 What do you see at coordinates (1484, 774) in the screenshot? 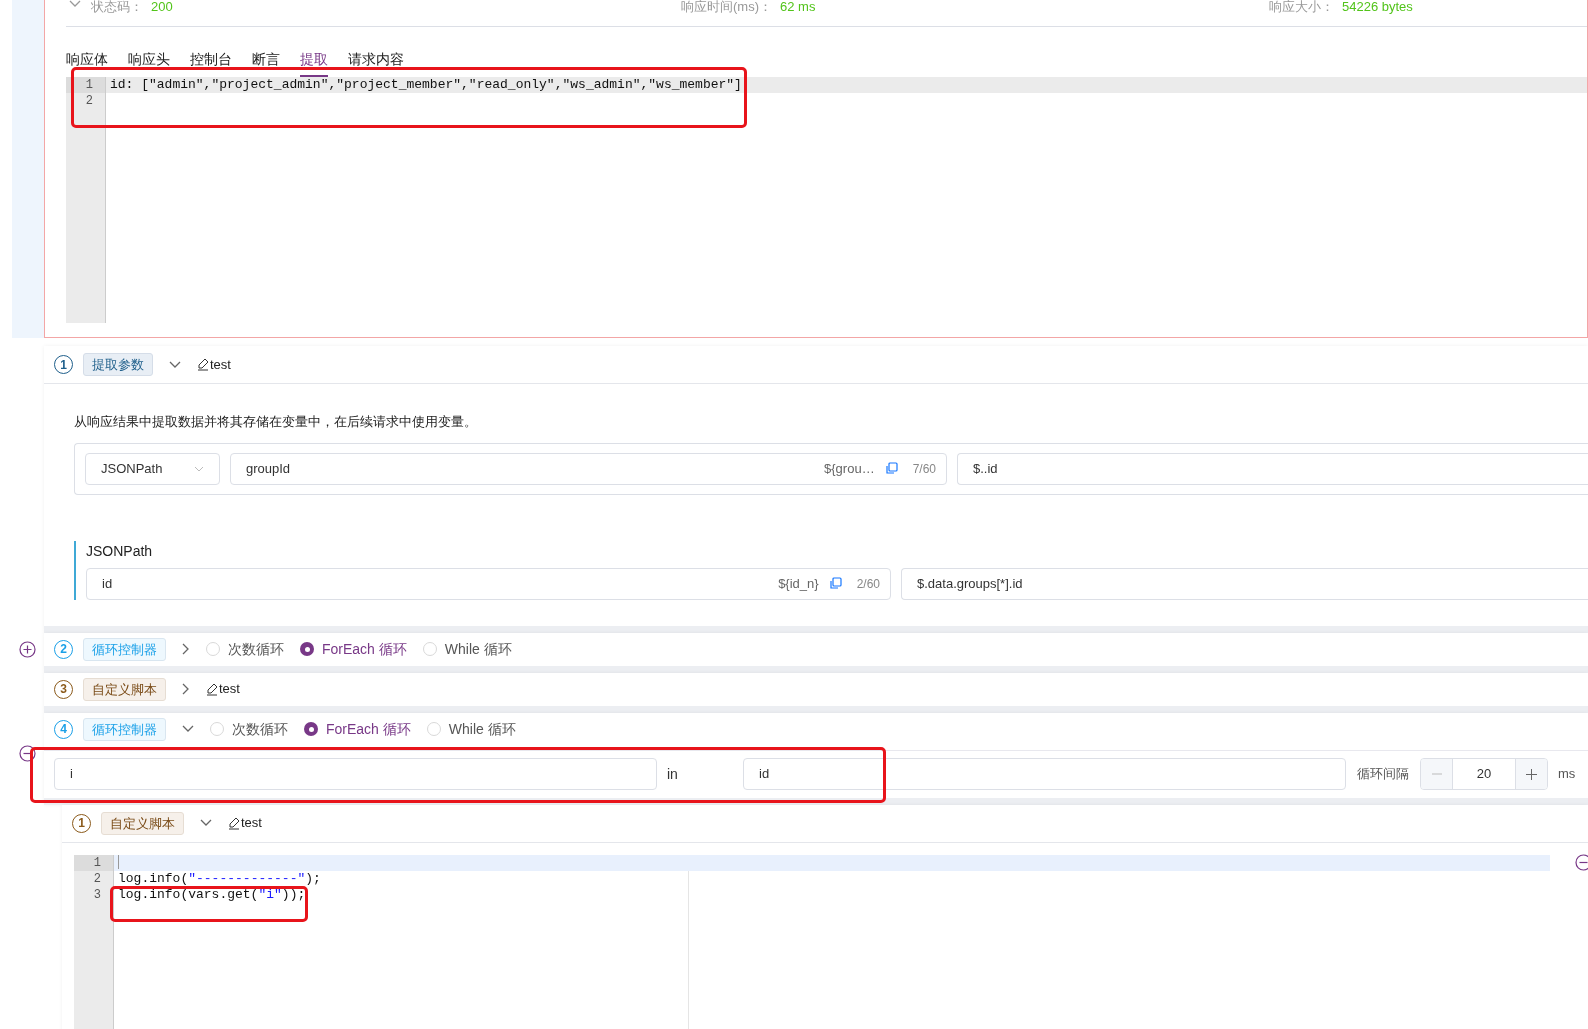
I see `interval-stepper: 20` at bounding box center [1484, 774].